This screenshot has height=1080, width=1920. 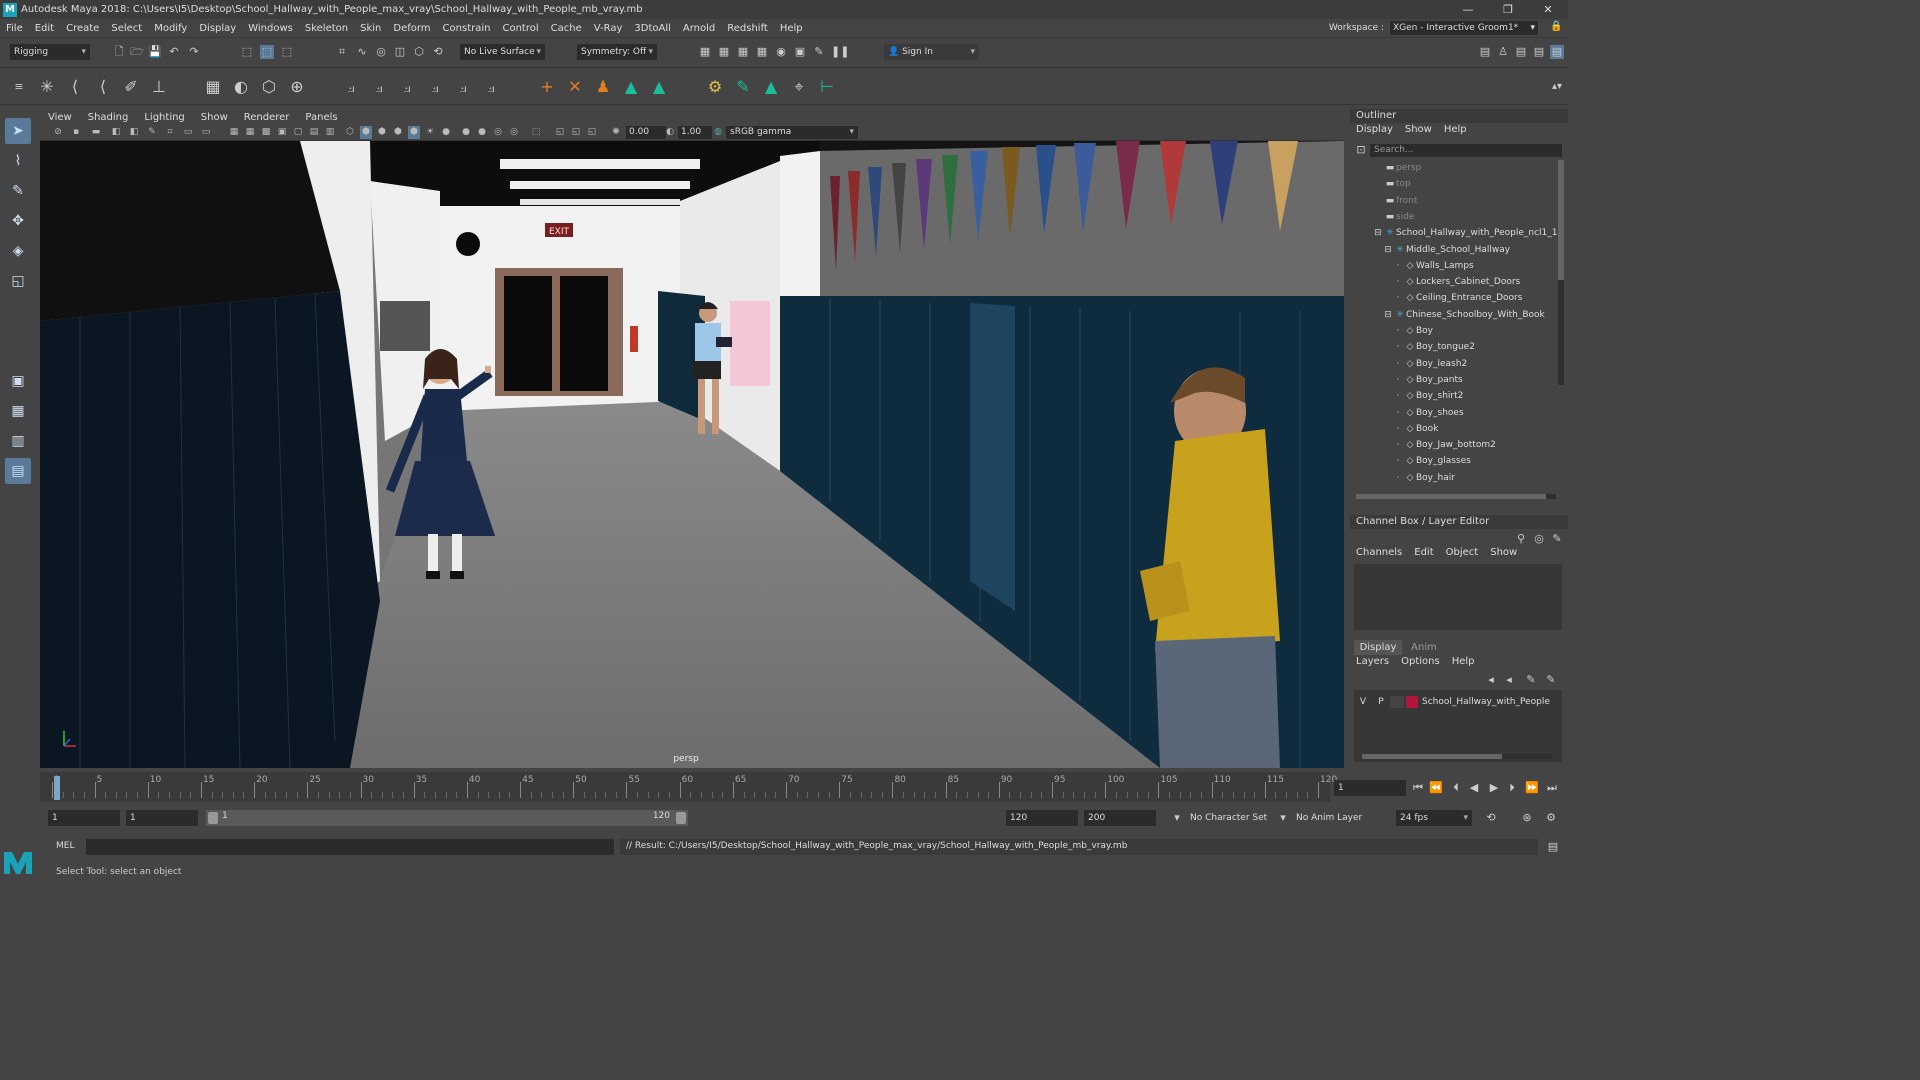 I want to click on menu-help: Help, so click(x=791, y=28).